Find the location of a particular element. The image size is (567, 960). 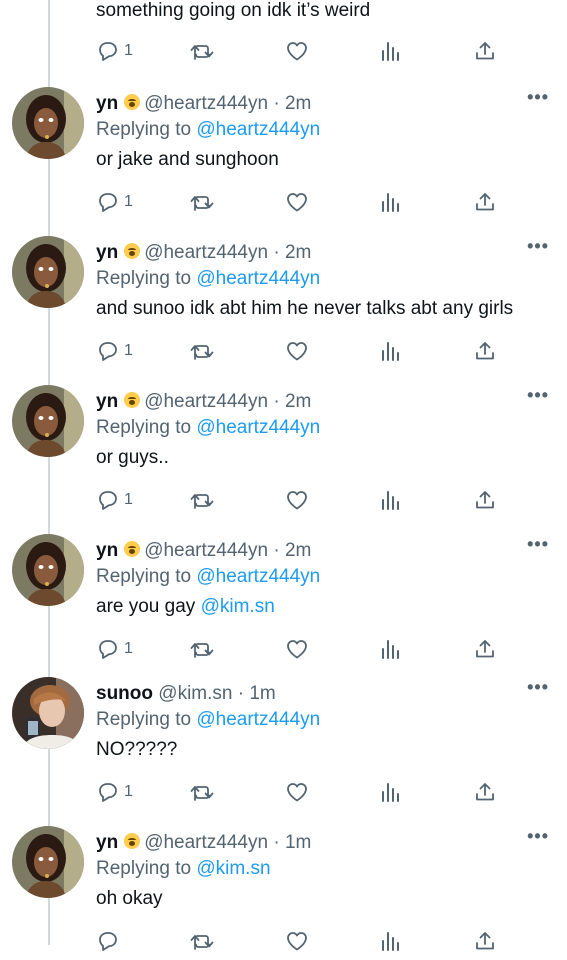

tweet-header: sunoo @kim.sn · 1m is located at coordinates (186, 694).